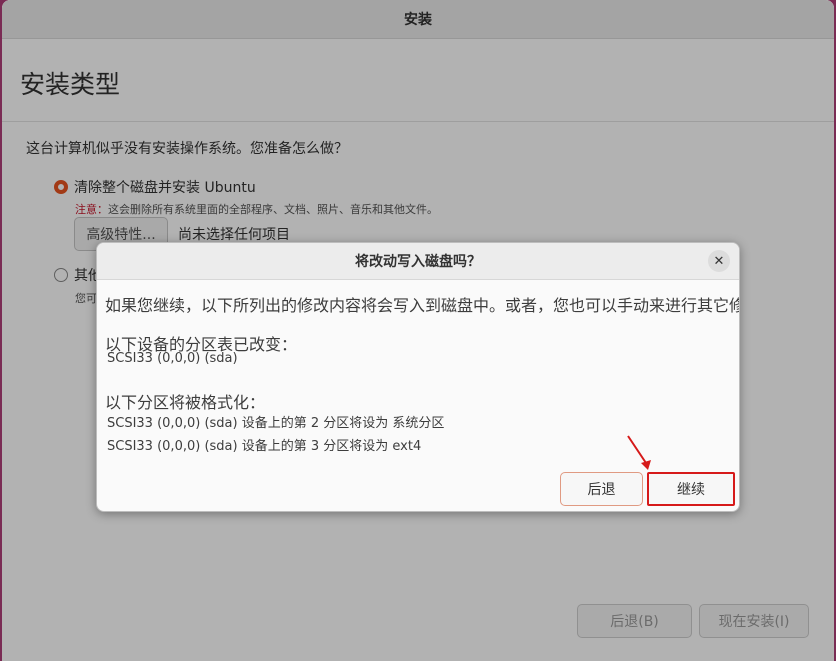 Image resolution: width=836 pixels, height=661 pixels. Describe the element at coordinates (264, 446) in the screenshot. I see `format-item: SCSI33 (0,0,0) (sda) 设备上的第 3 分区将设为 ext4` at that location.